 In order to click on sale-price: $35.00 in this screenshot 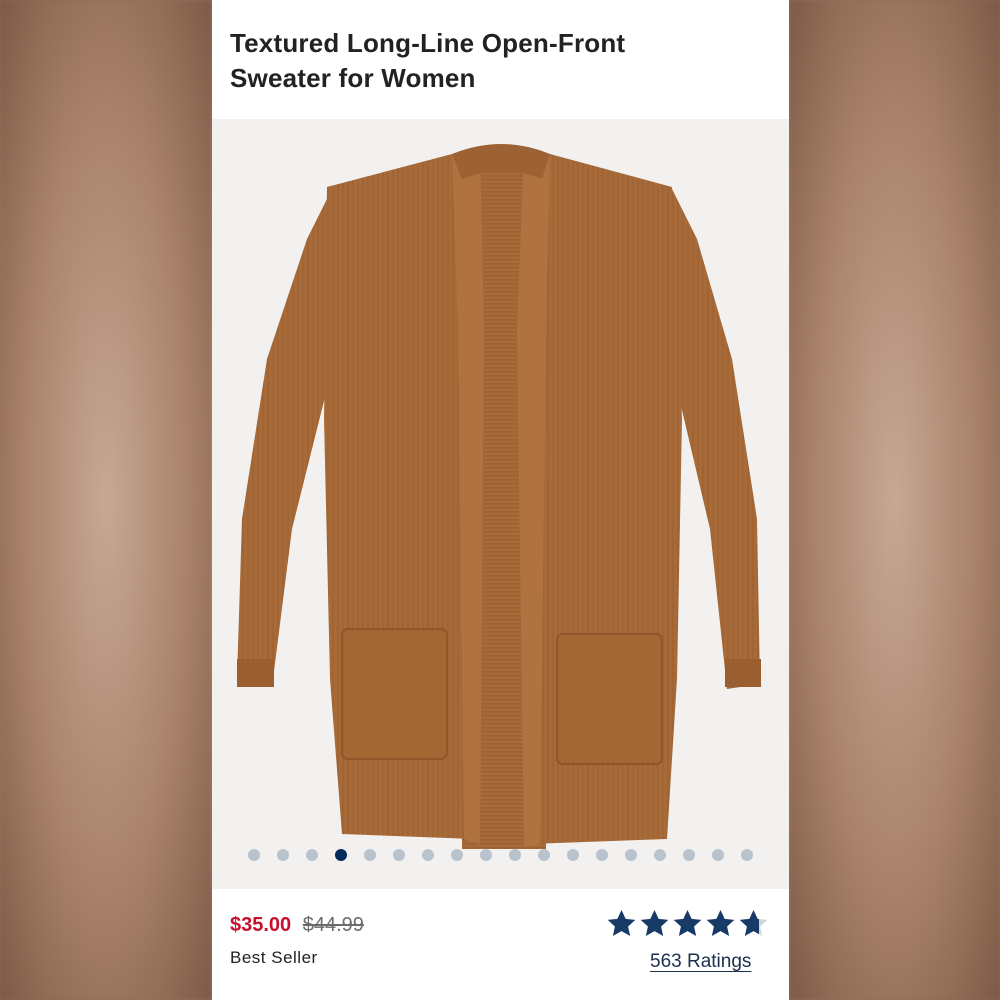, I will do `click(261, 925)`.